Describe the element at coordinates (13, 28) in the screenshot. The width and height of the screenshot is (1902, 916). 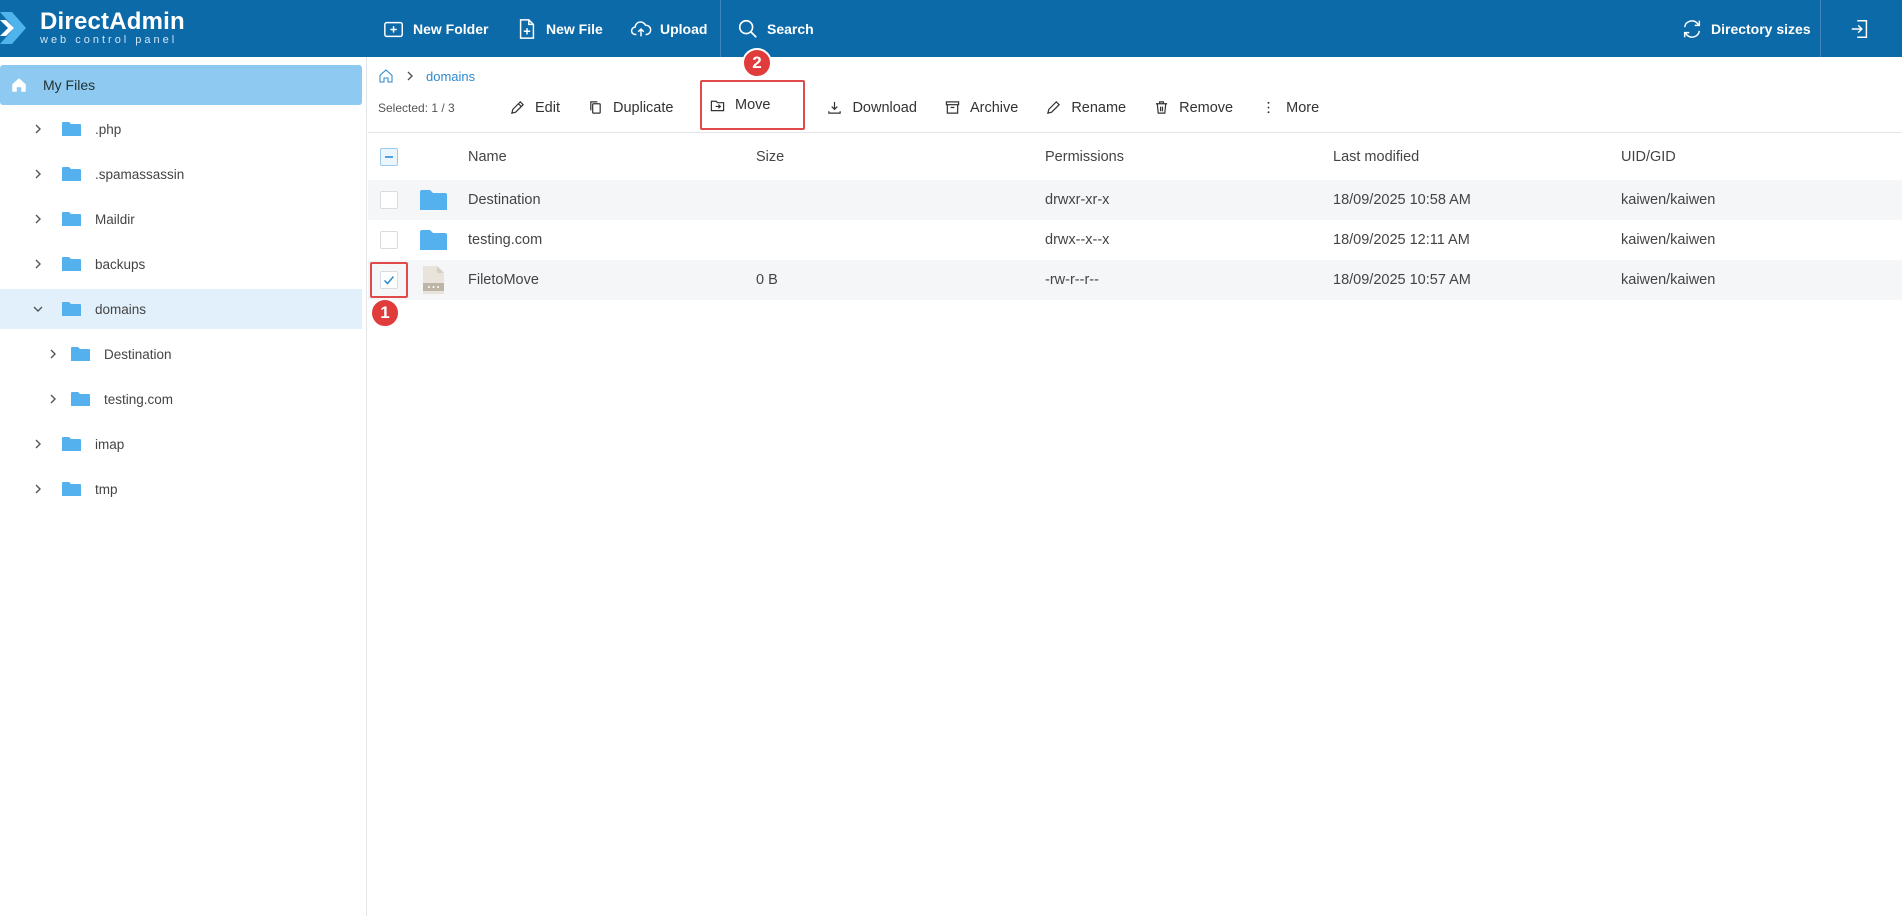
I see `directadmin-logo-icon` at that location.